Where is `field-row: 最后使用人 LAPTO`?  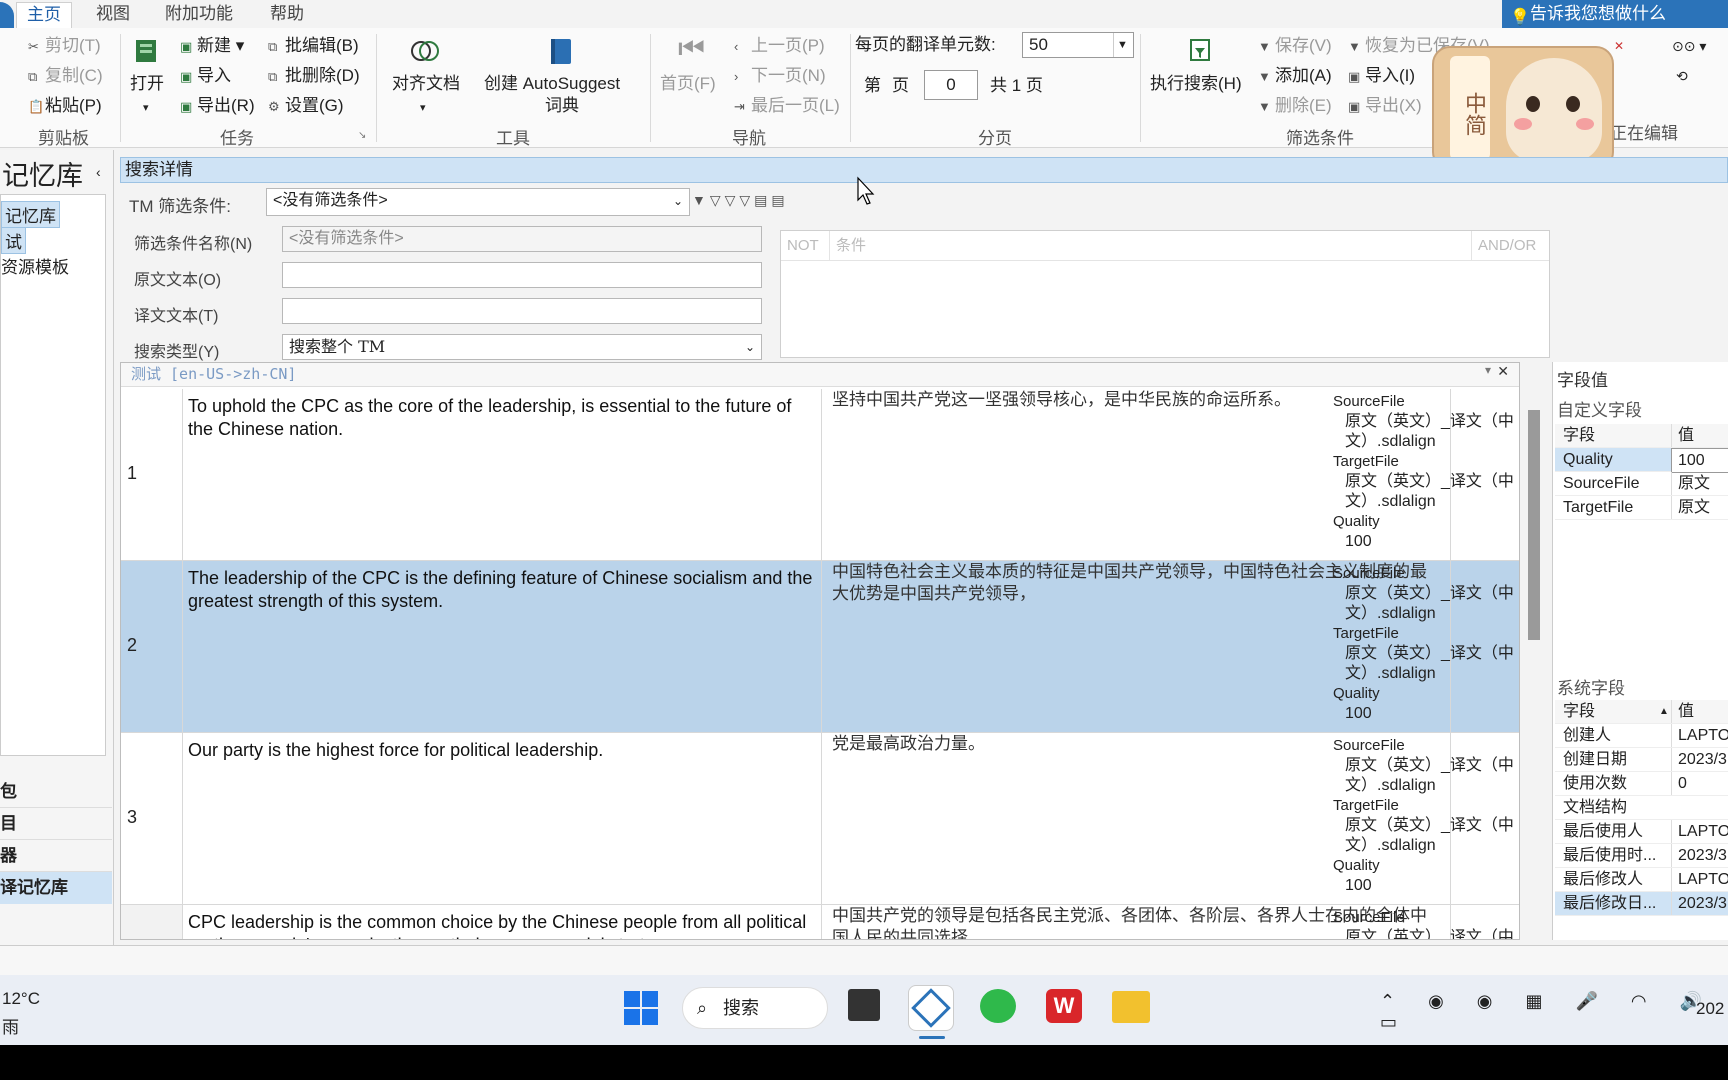
field-row: 最后使用人 LAPTO is located at coordinates (1641, 832).